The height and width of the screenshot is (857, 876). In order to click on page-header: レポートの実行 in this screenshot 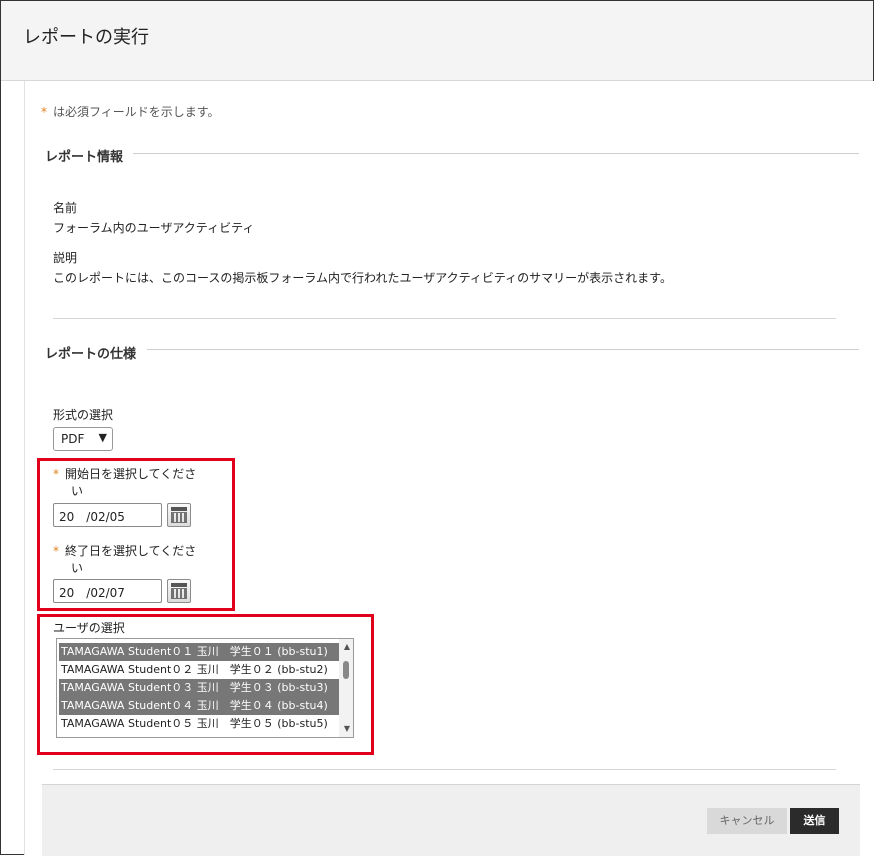, I will do `click(437, 41)`.